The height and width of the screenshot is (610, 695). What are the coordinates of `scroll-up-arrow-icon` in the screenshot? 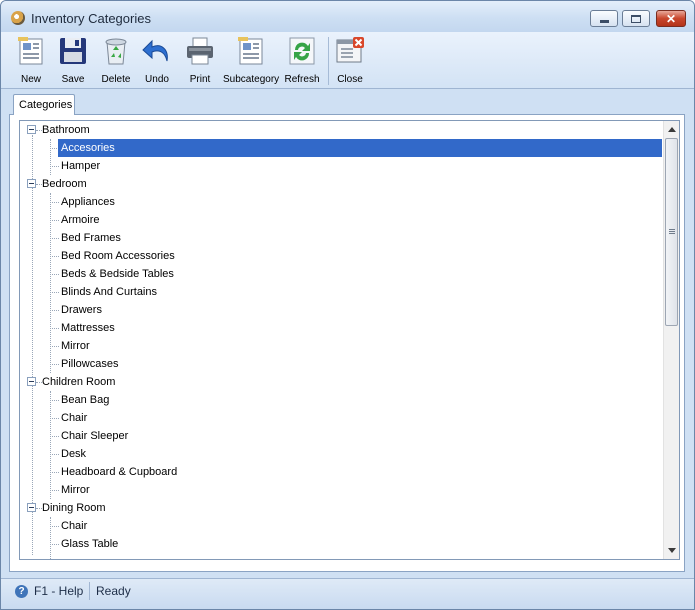 It's located at (672, 129).